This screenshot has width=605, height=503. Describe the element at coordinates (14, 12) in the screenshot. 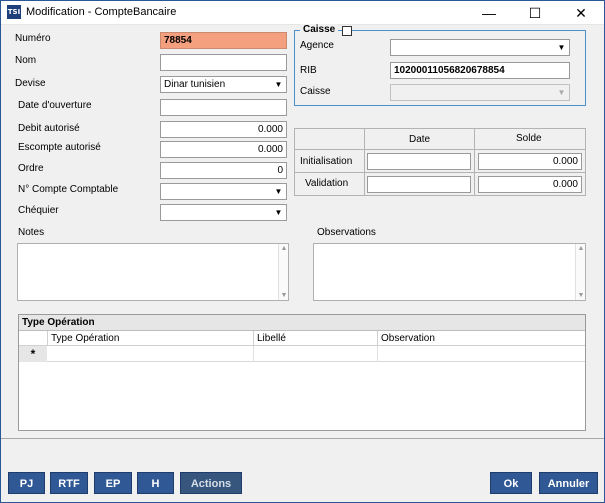

I see `app-icon: TSI` at that location.